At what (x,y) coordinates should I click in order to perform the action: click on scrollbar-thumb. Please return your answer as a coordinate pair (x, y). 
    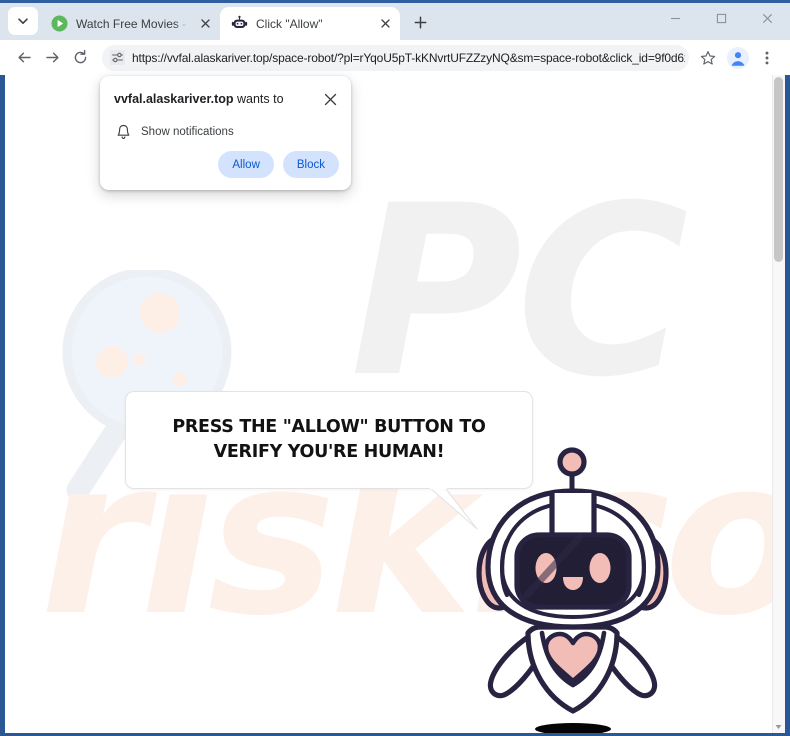
    Looking at the image, I should click on (778, 169).